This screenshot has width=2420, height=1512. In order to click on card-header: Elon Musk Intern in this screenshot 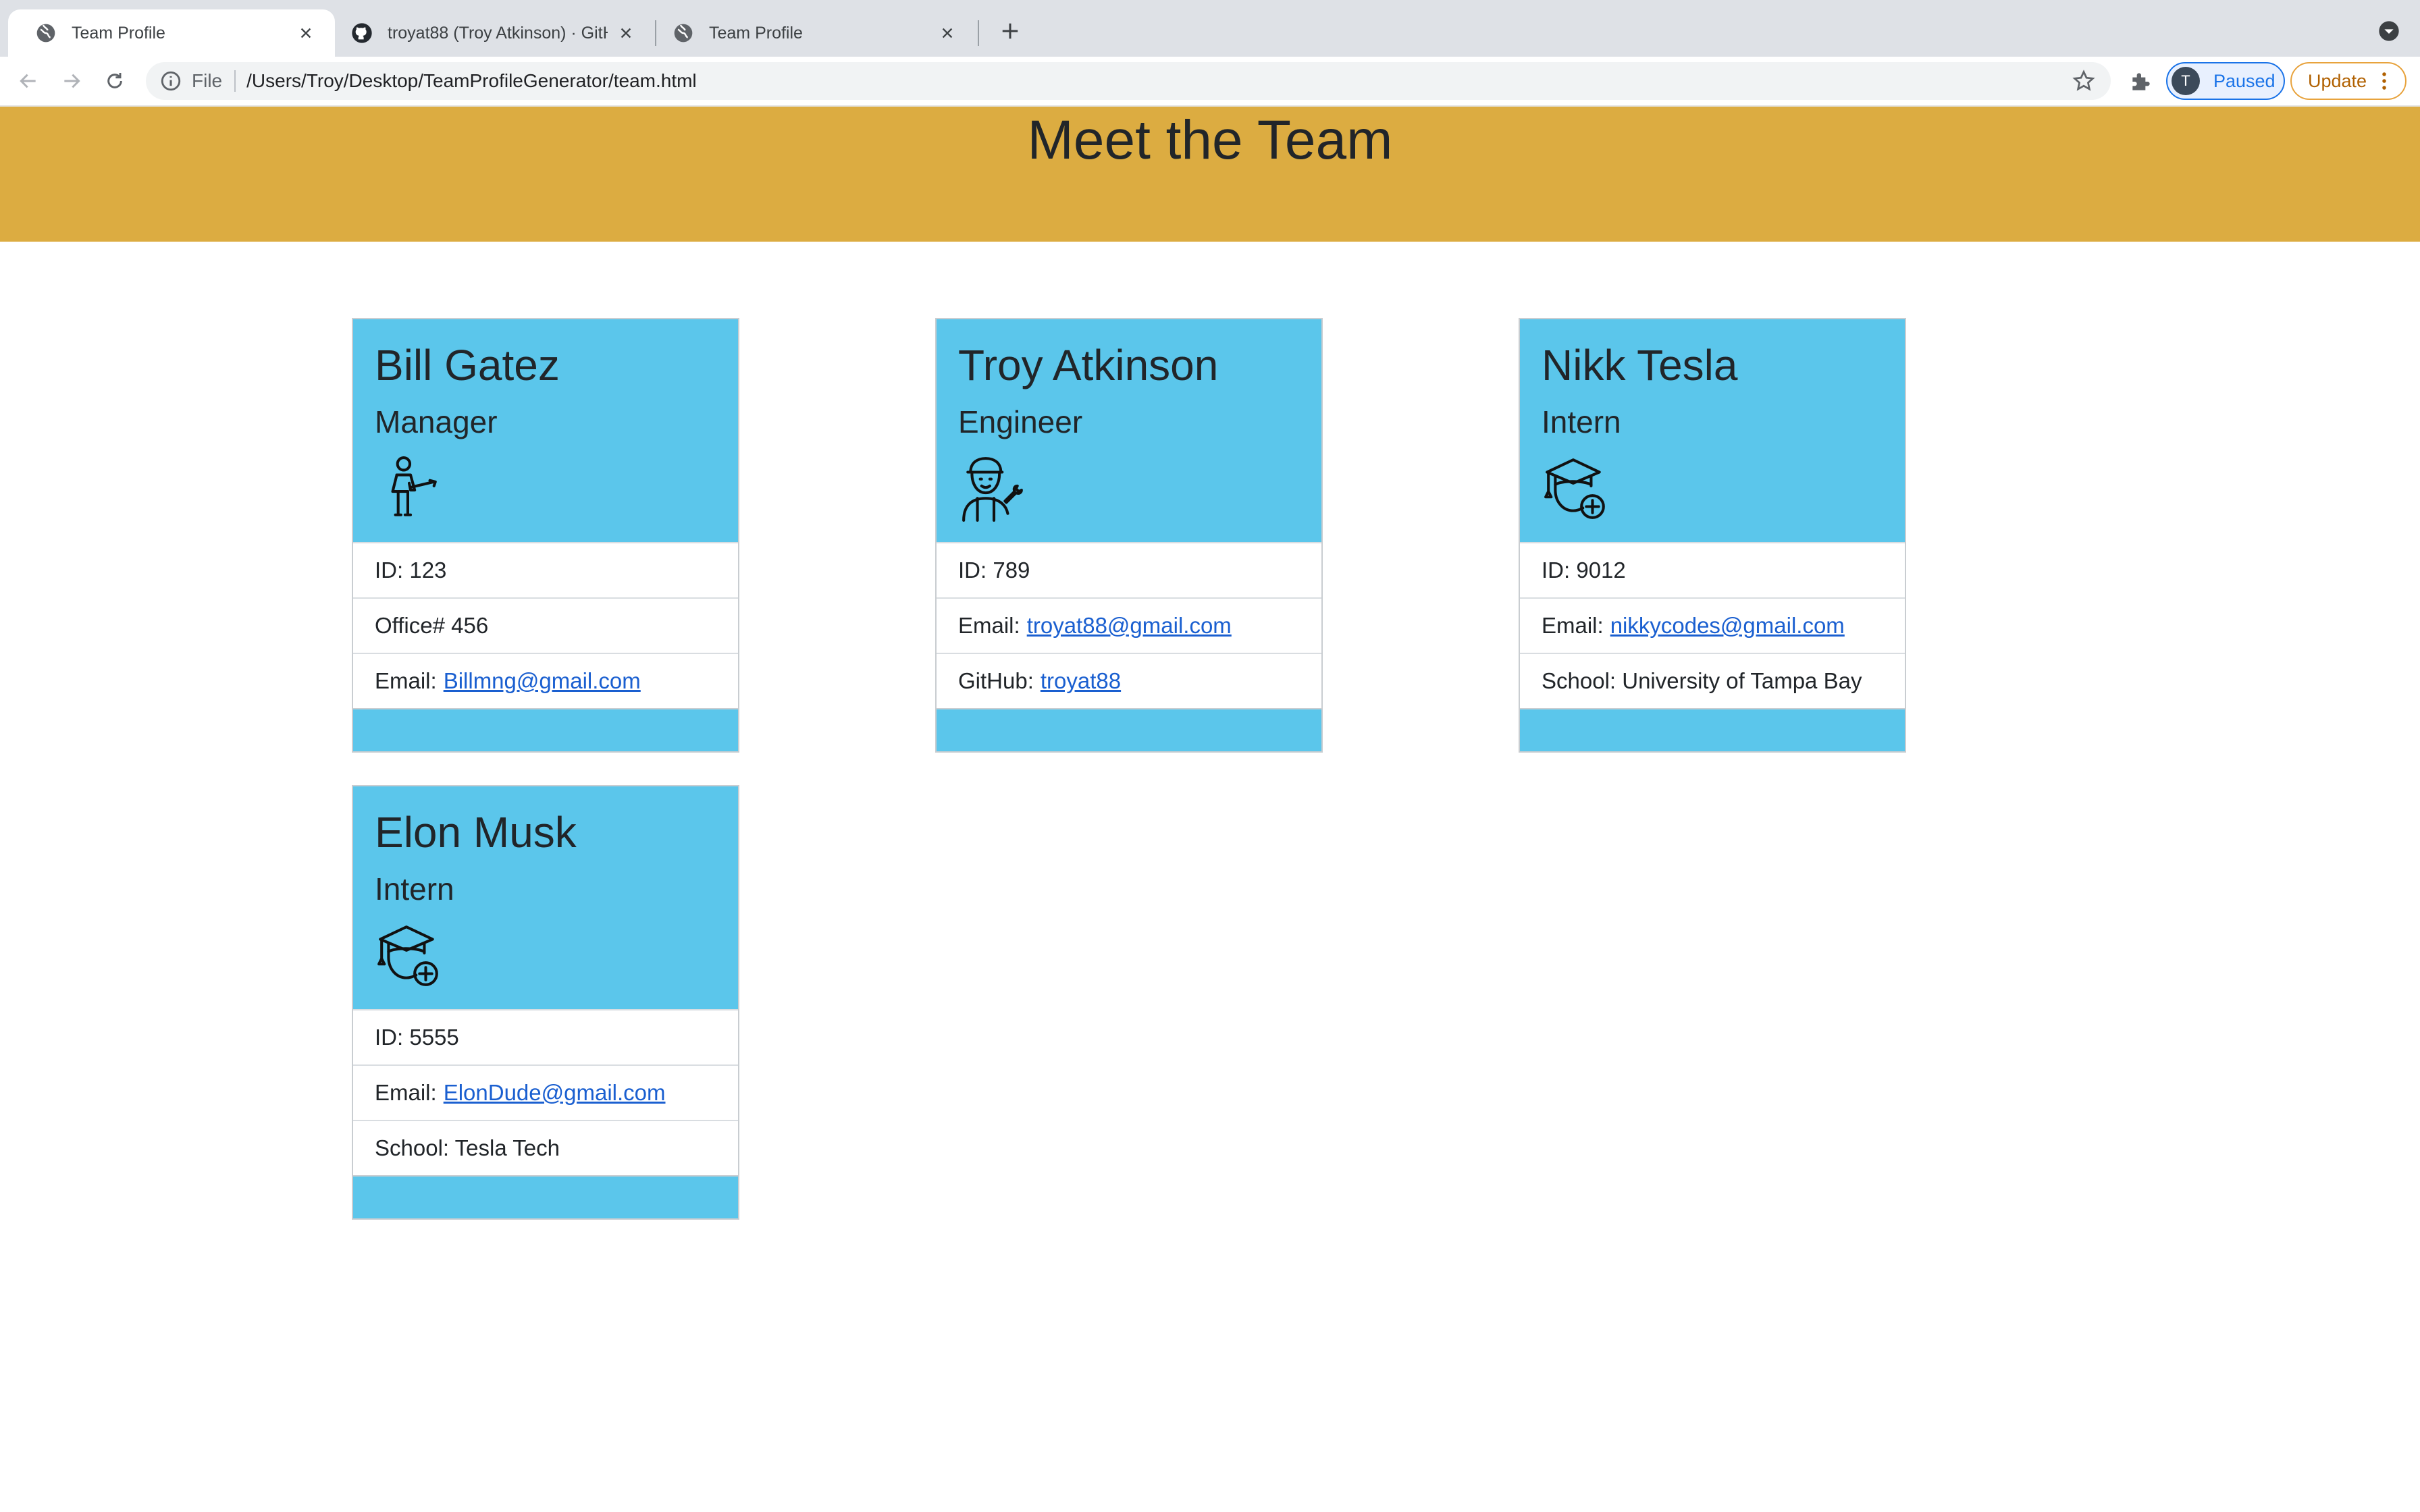, I will do `click(545, 897)`.